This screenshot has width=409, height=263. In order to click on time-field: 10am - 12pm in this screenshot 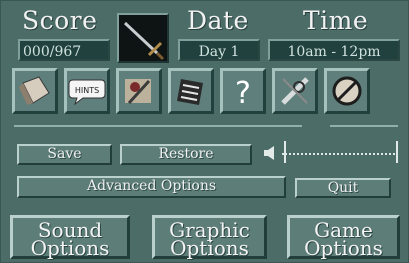, I will do `click(334, 50)`.